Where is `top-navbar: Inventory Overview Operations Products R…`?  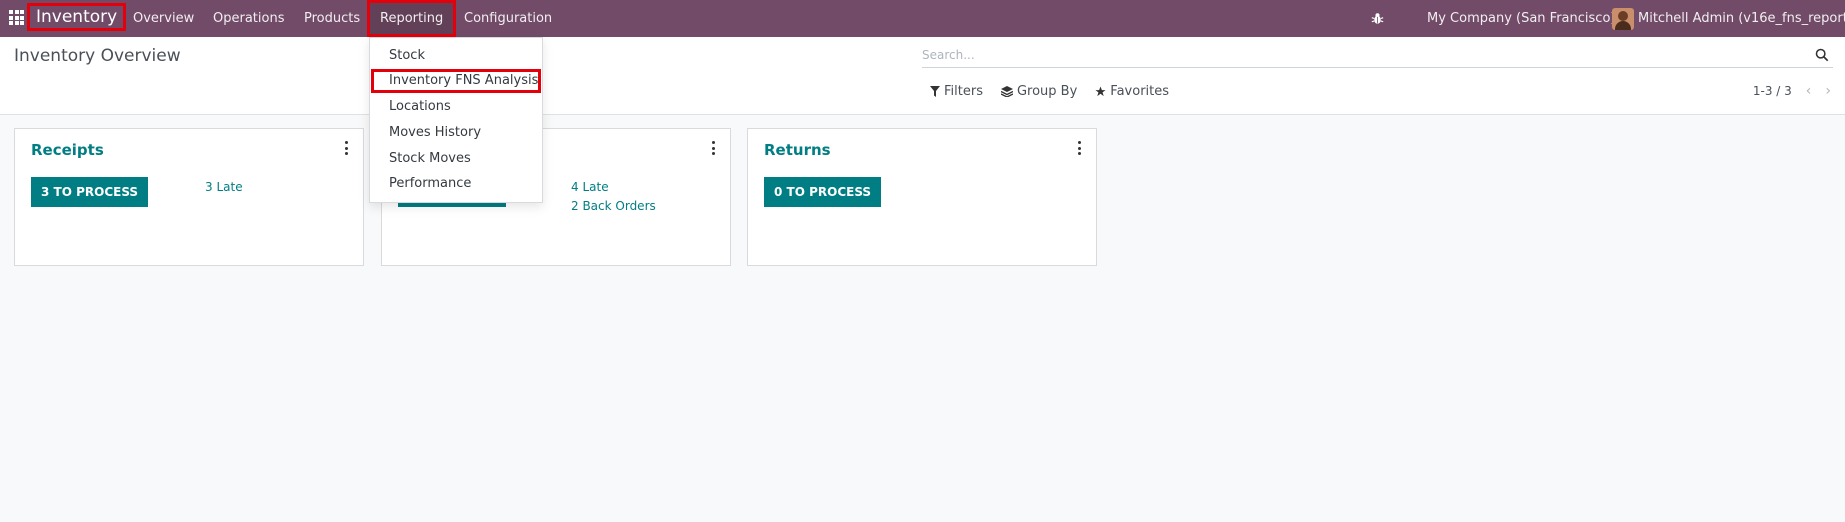 top-navbar: Inventory Overview Operations Products R… is located at coordinates (922, 18).